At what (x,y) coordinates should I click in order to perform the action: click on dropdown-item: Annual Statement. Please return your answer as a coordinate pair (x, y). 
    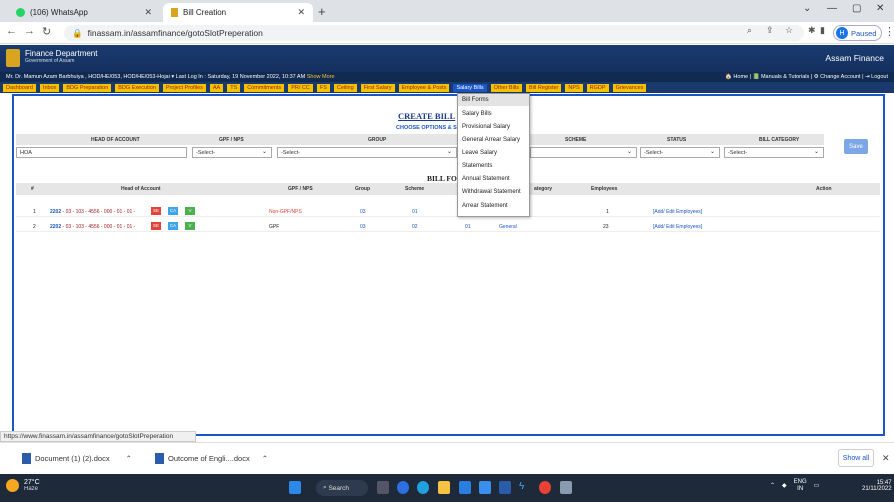
    Looking at the image, I should click on (486, 179).